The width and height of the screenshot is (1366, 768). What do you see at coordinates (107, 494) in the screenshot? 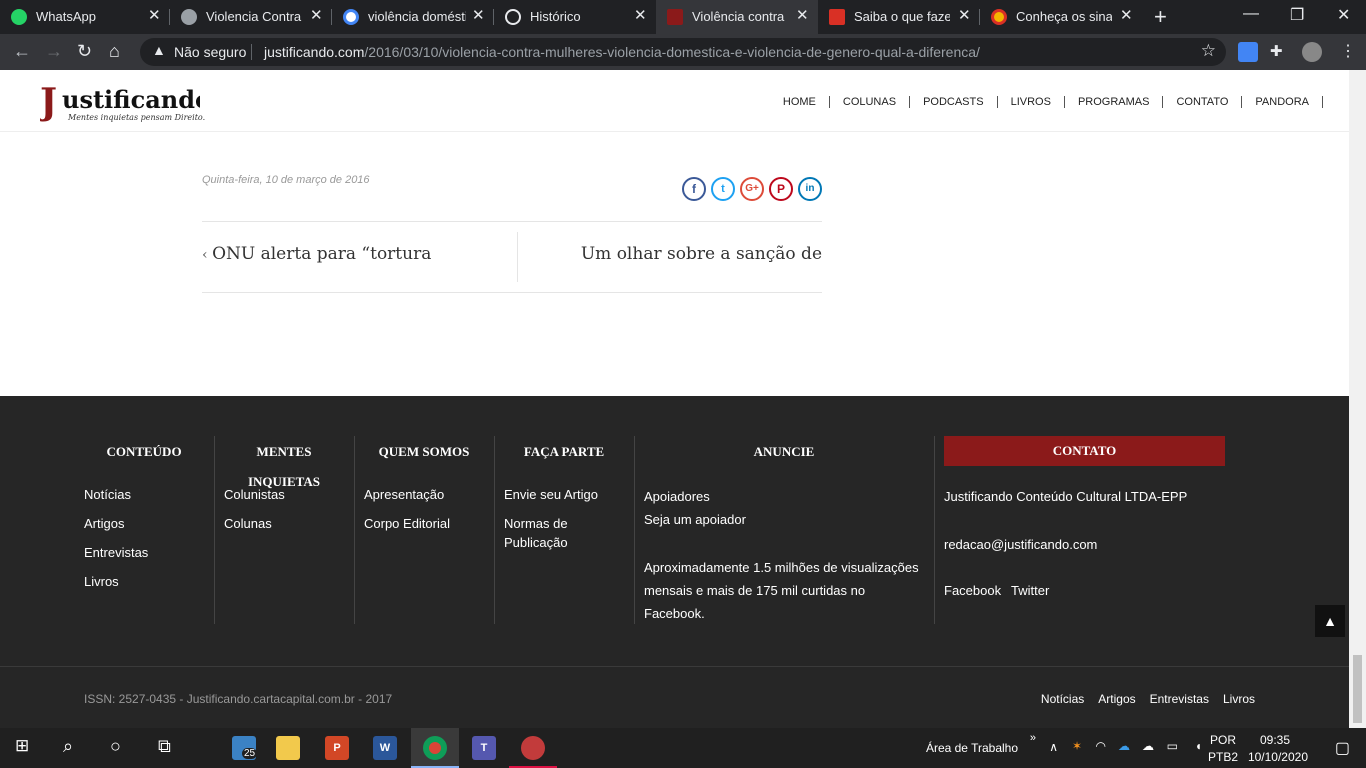
I see `footer-link: Notícias` at bounding box center [107, 494].